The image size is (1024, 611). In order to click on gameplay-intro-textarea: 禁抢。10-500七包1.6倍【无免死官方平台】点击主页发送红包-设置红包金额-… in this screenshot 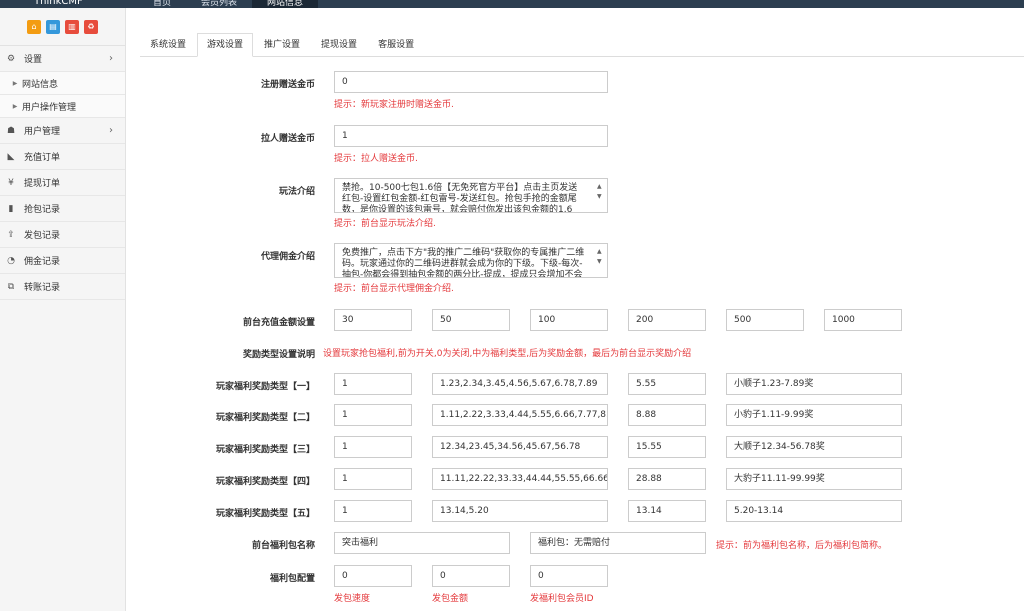, I will do `click(471, 195)`.